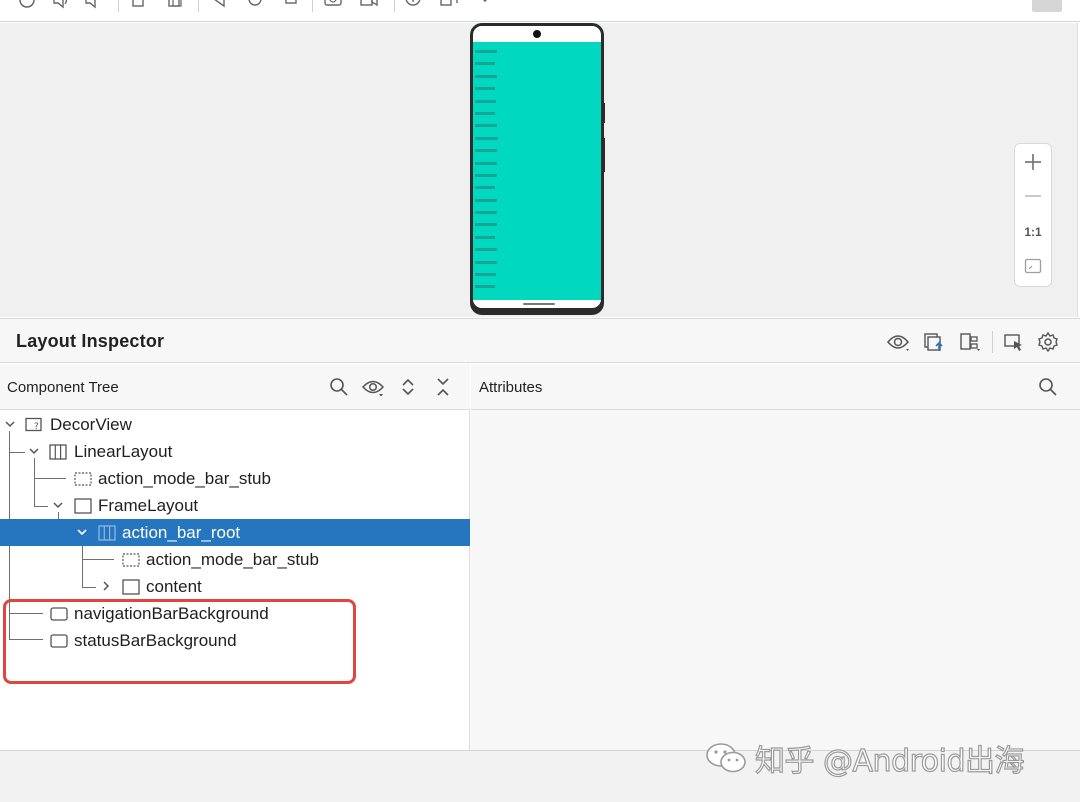 The height and width of the screenshot is (802, 1080). I want to click on rotate-left-icon, so click(139, 5).